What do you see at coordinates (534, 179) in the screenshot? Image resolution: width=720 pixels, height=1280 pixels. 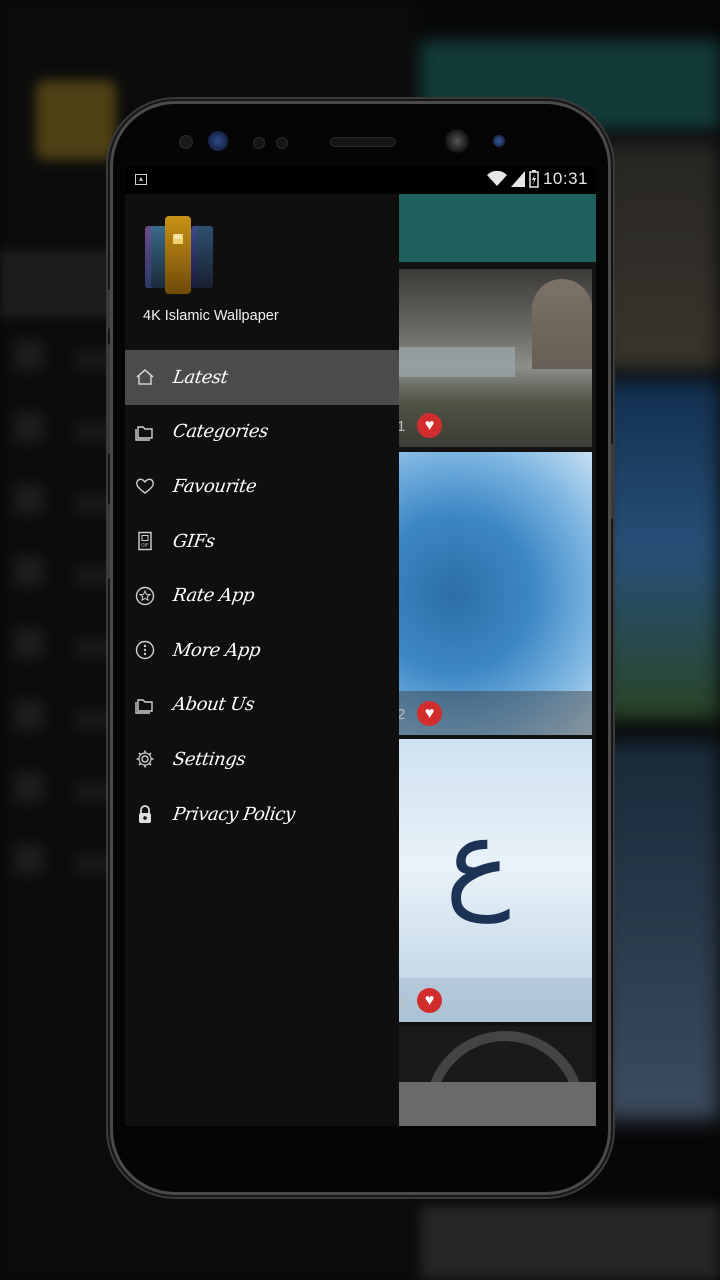 I see `battery-icon` at bounding box center [534, 179].